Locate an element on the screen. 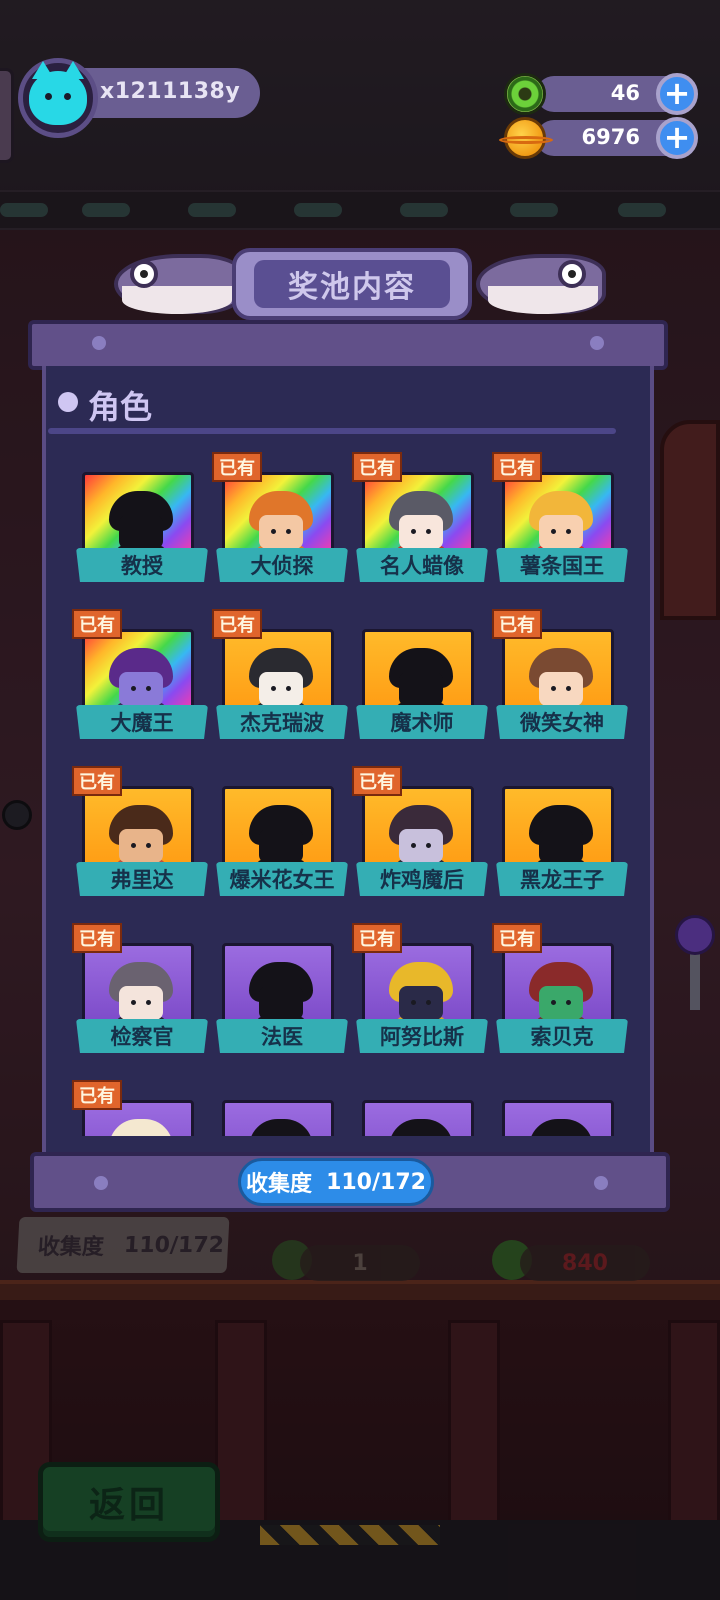 The height and width of the screenshot is (1600, 720). character-card: 大侦探 已有 is located at coordinates (280, 517).